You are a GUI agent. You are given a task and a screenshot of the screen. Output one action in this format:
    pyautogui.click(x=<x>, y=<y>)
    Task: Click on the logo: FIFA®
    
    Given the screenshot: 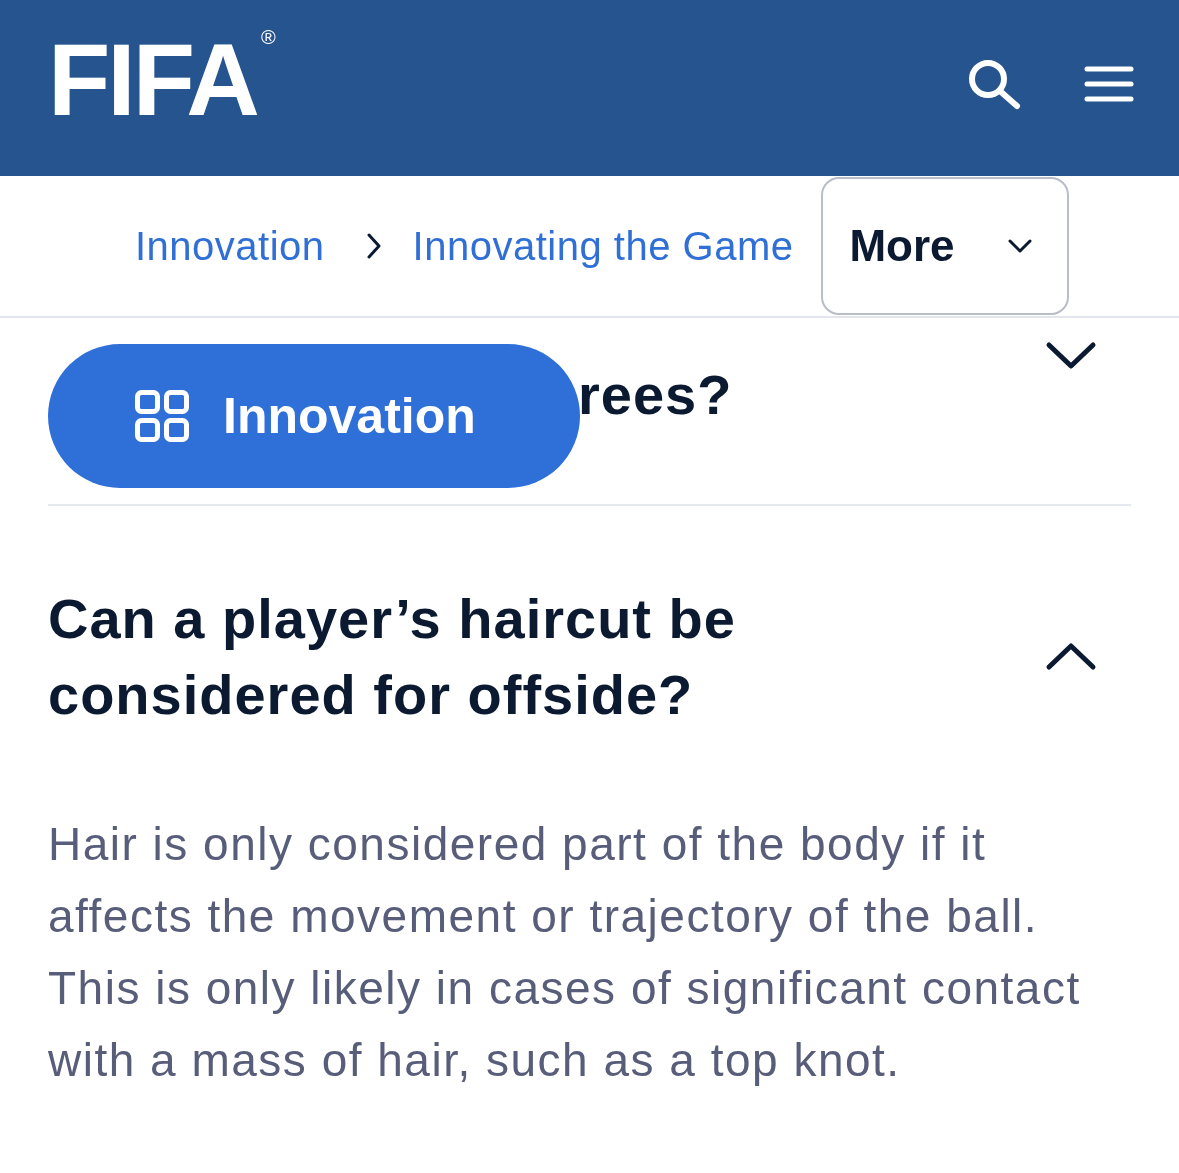 What is the action you would take?
    pyautogui.click(x=162, y=80)
    